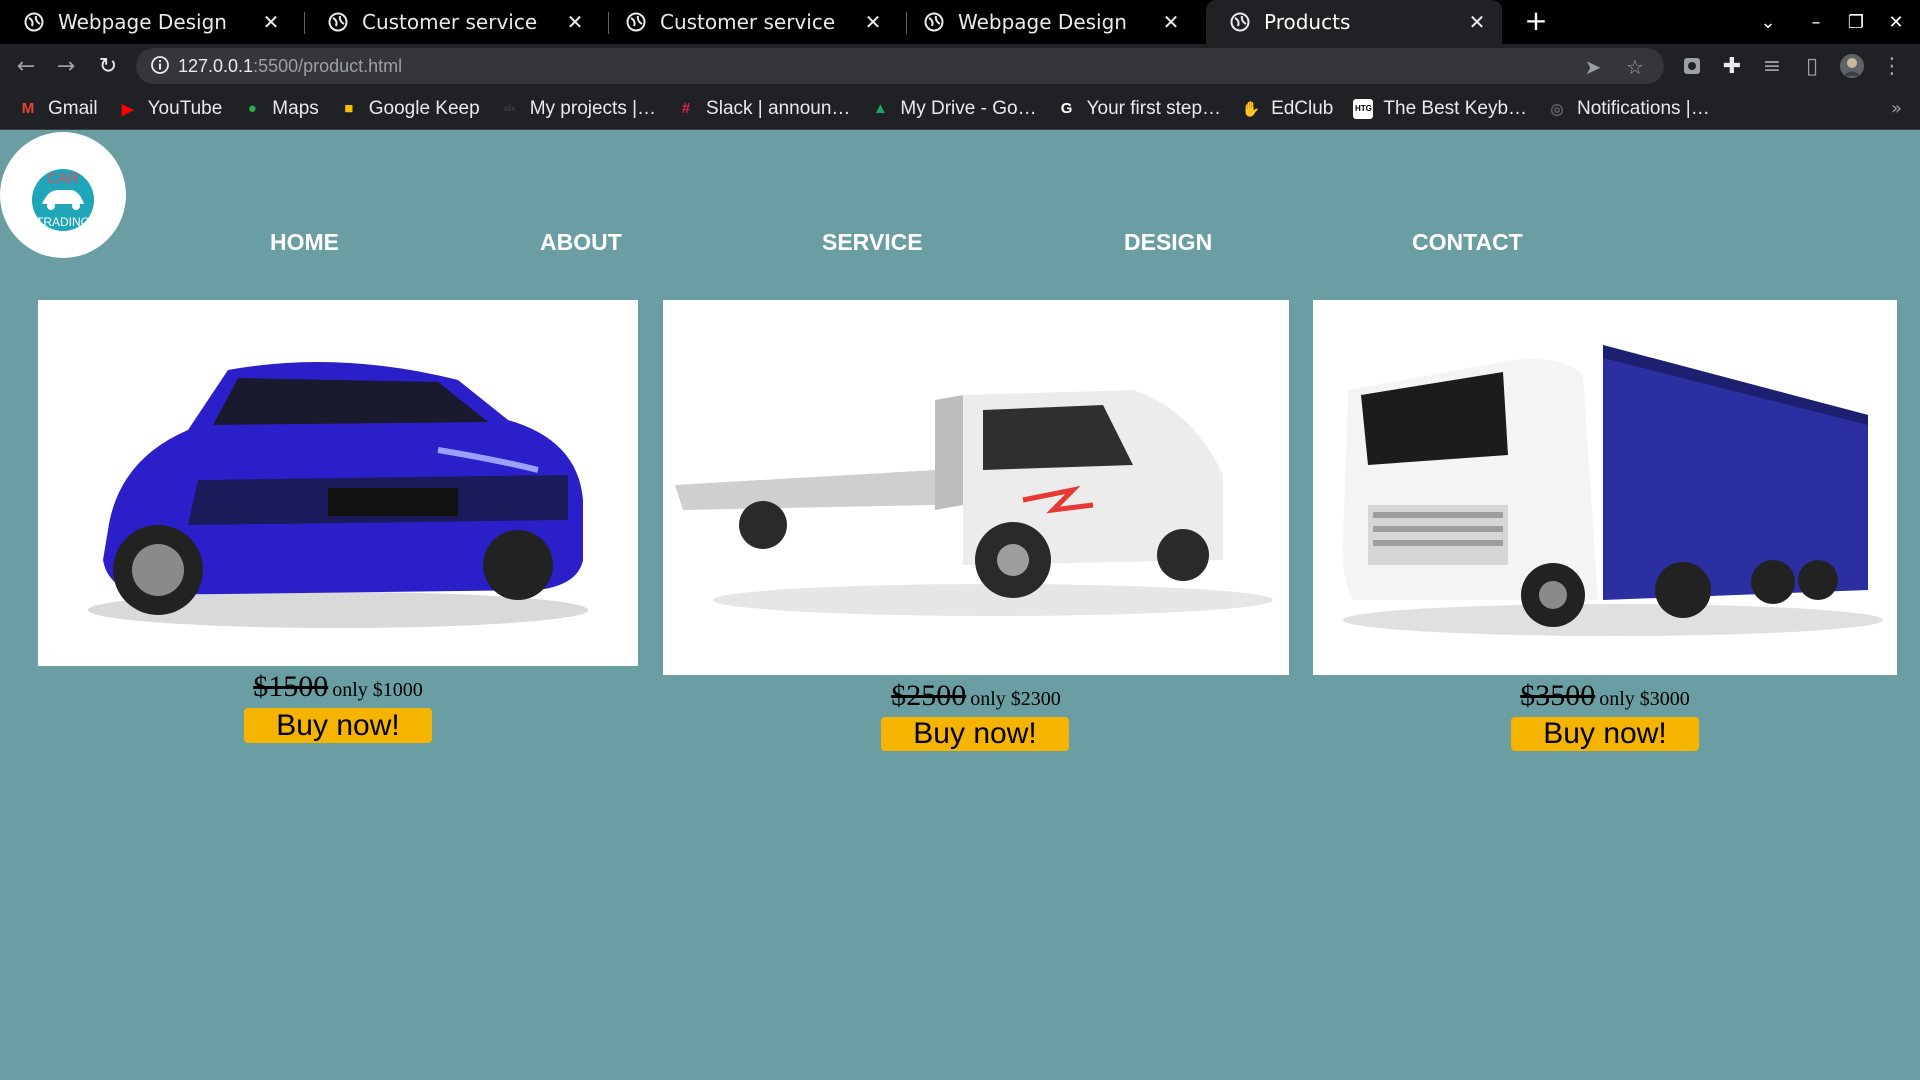  Describe the element at coordinates (66, 66) in the screenshot. I see `forward-icon: →` at that location.